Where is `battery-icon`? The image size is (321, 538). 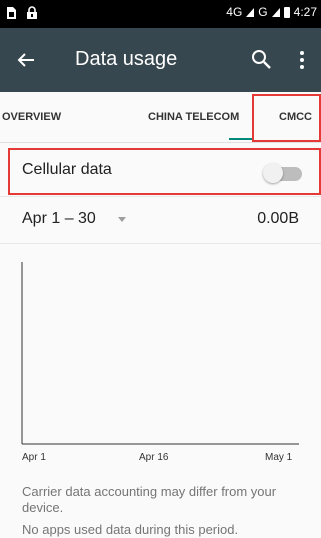 battery-icon is located at coordinates (286, 12).